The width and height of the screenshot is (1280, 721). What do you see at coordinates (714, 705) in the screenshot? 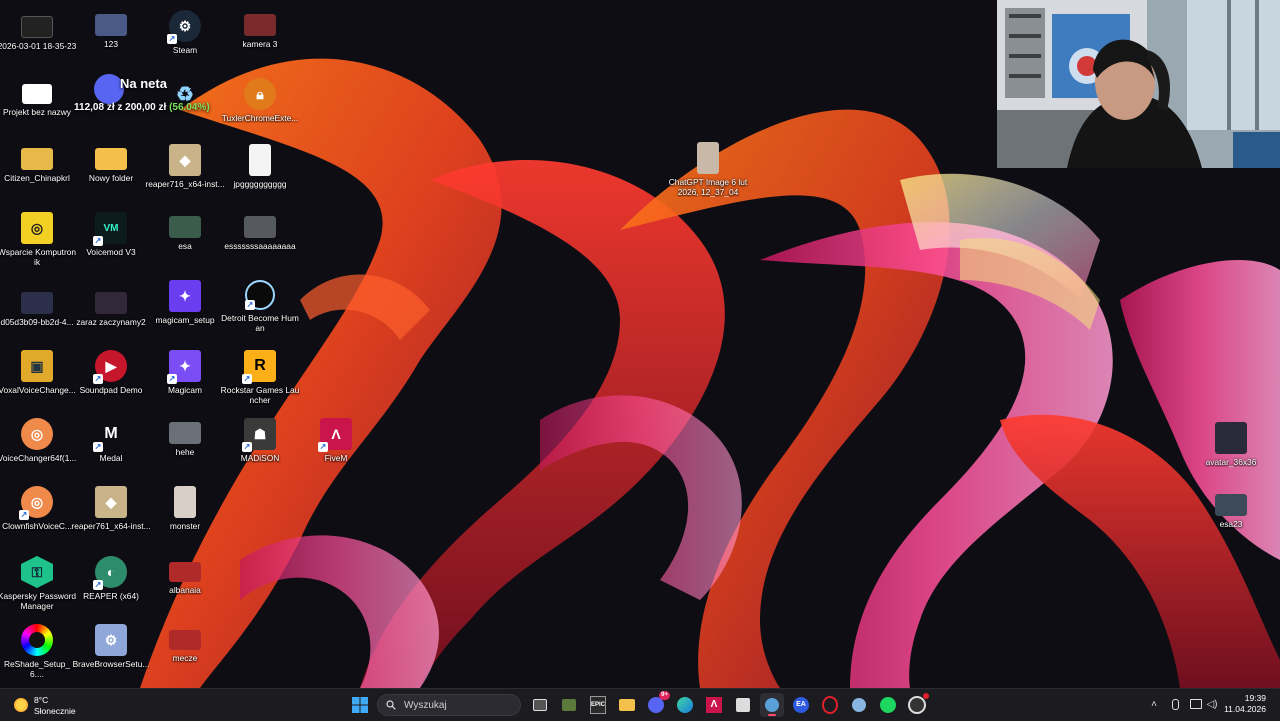
I see `taskbar-app-fivem: Λ` at bounding box center [714, 705].